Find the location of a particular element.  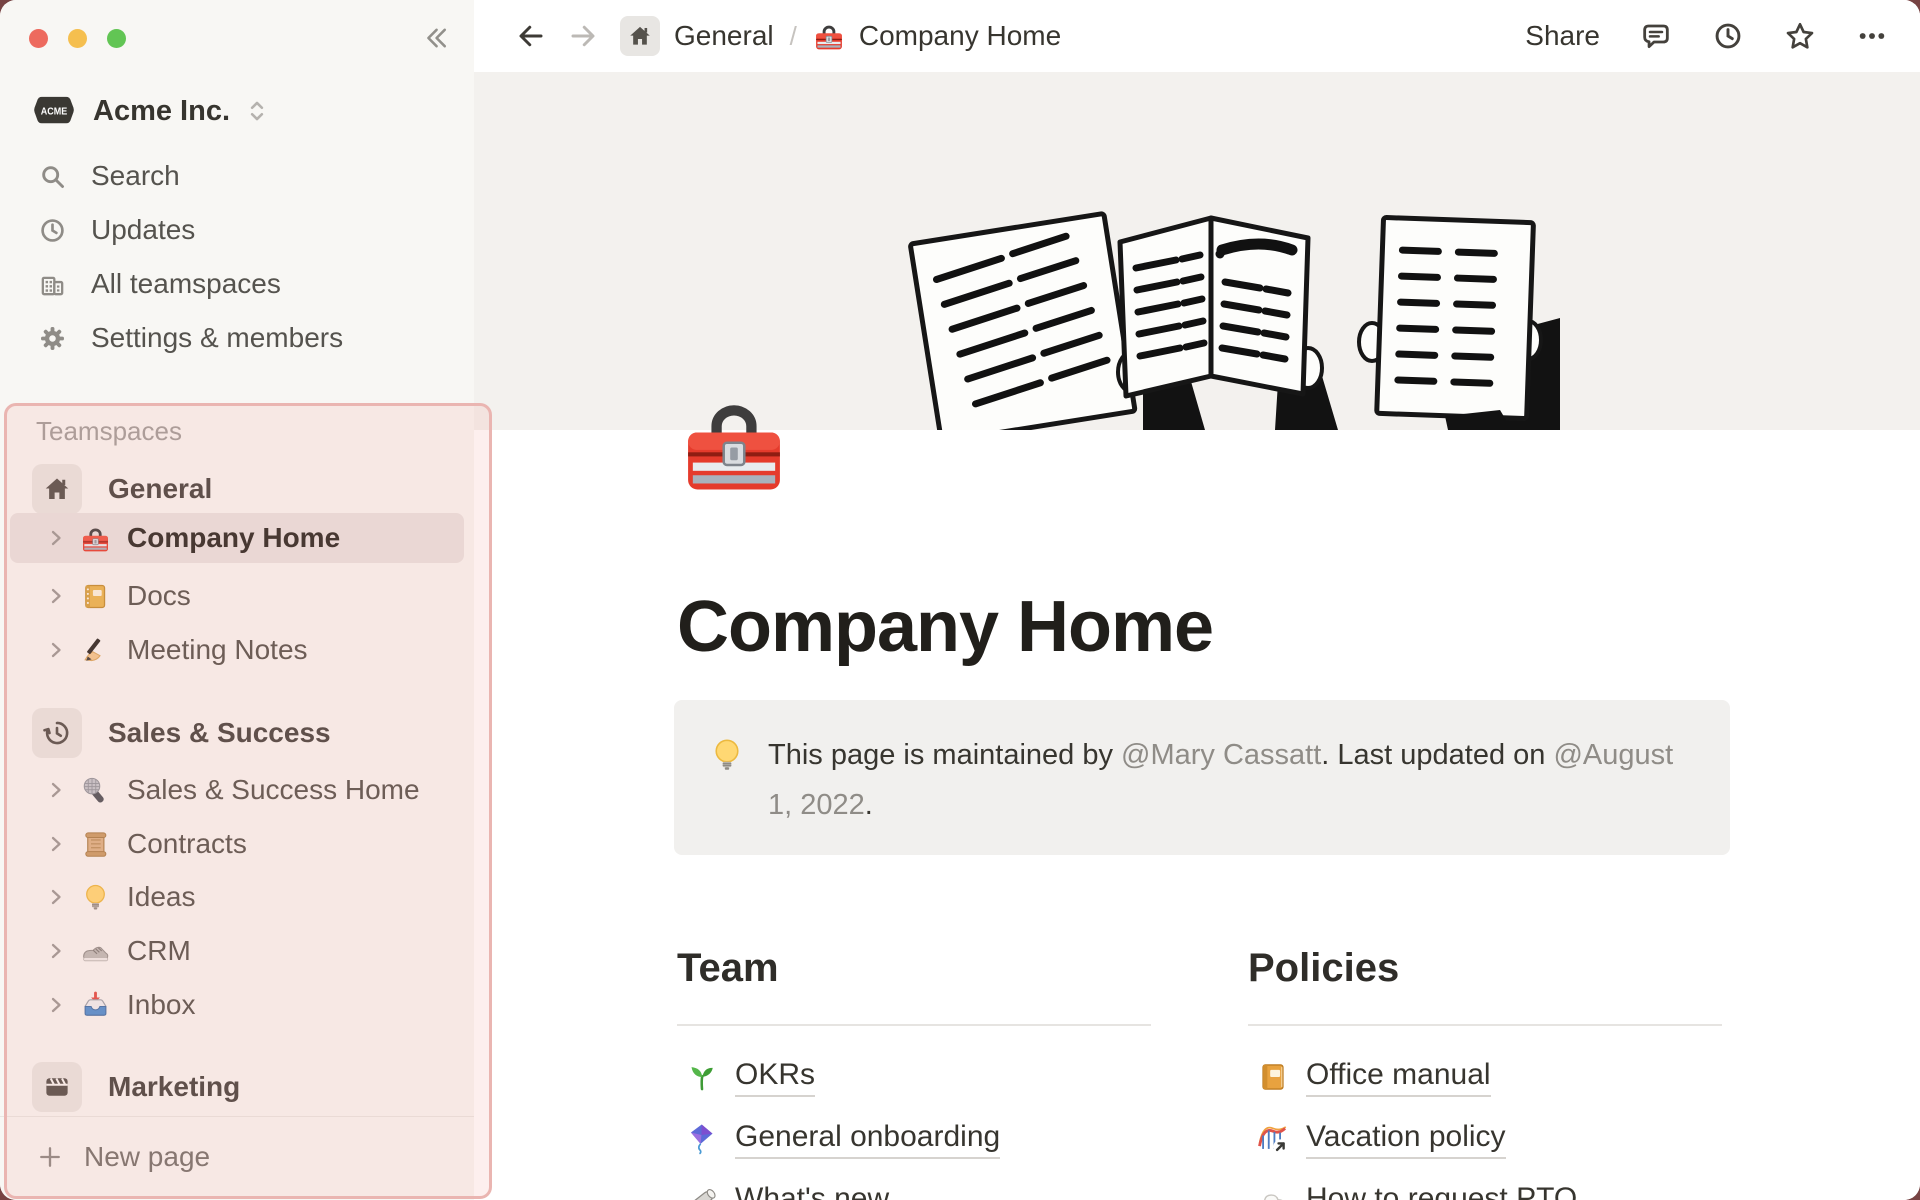

breadcrumb-item-general: General is located at coordinates (724, 36).